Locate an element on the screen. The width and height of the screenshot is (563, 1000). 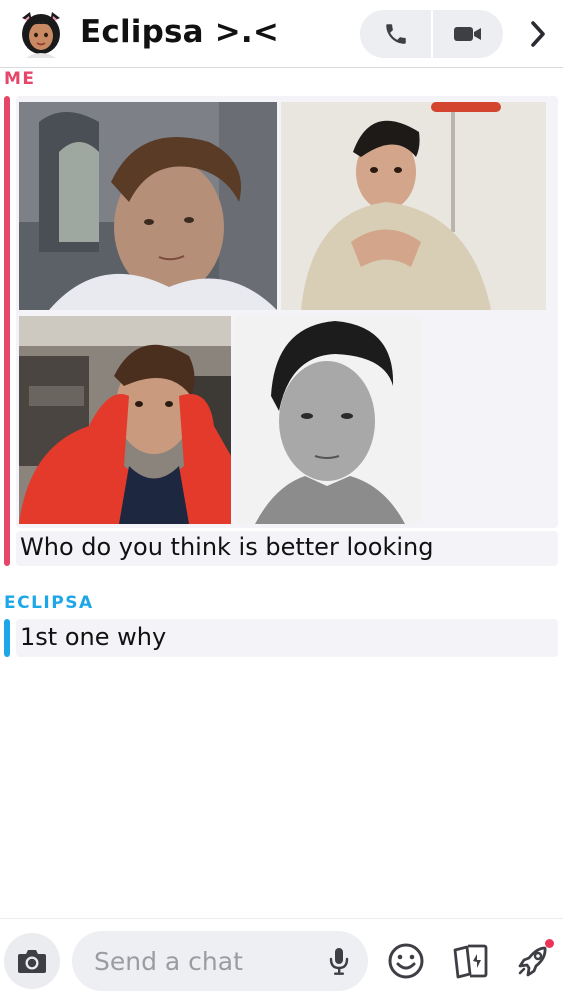
avatar is located at coordinates (41, 34).